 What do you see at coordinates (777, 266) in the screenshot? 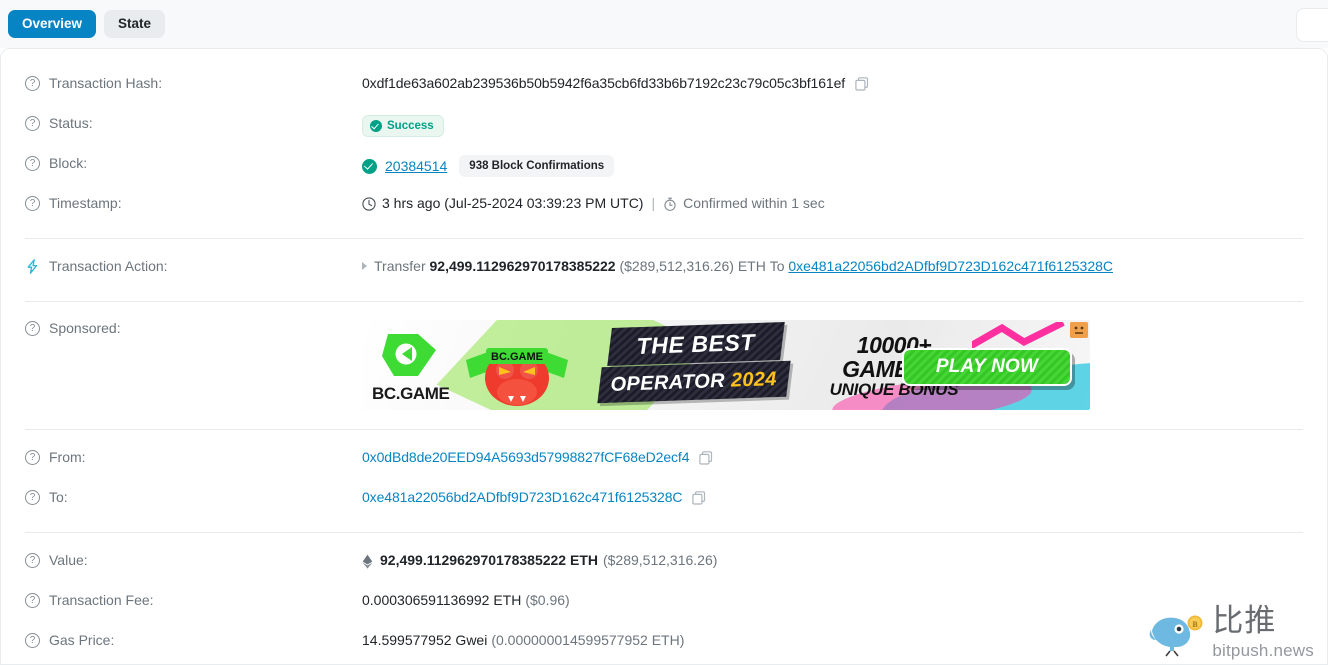
I see `action-to-word: To` at bounding box center [777, 266].